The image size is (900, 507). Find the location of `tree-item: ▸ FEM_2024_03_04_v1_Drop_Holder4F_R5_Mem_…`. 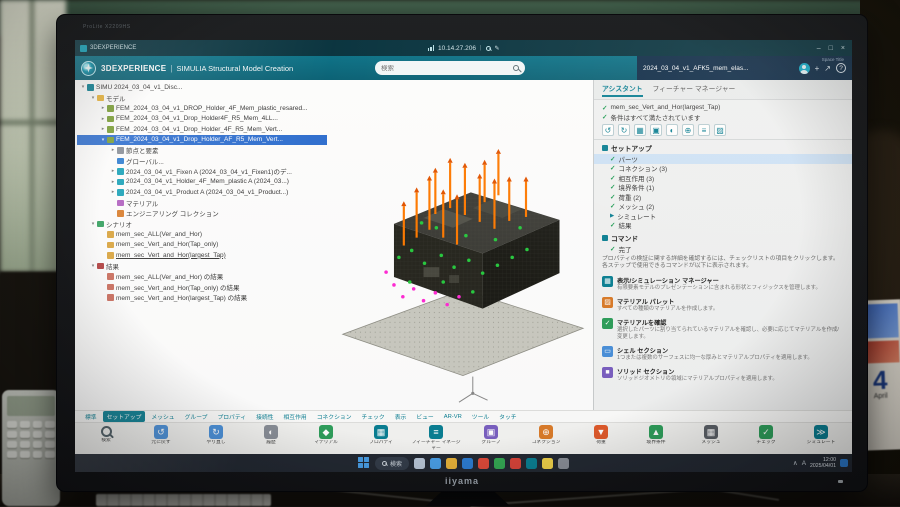

tree-item: ▸ FEM_2024_03_04_v1_Drop_Holder4F_R5_Mem_… is located at coordinates (202, 119).